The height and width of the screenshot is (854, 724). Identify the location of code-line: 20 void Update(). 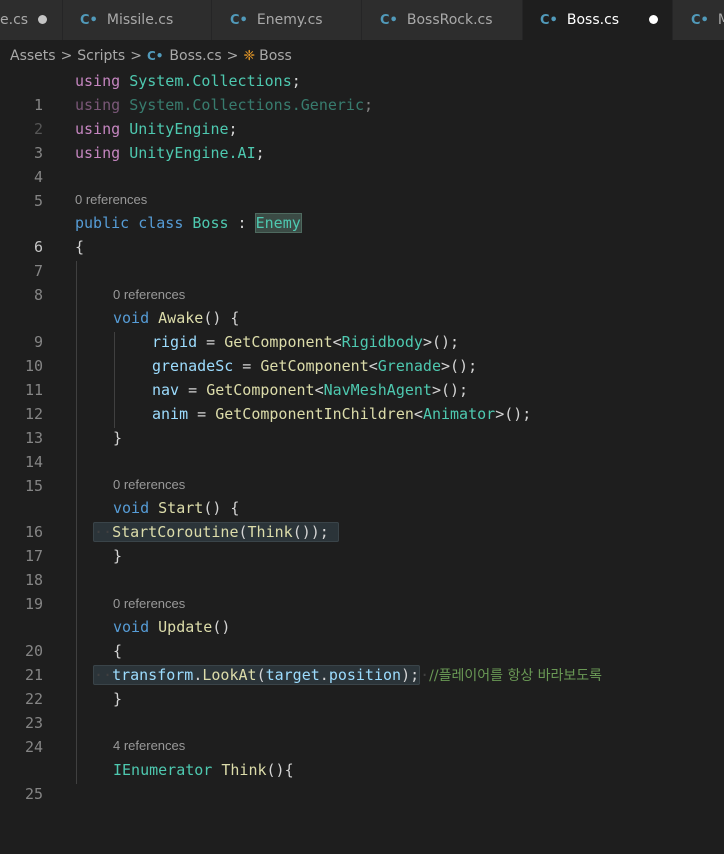
(362, 637).